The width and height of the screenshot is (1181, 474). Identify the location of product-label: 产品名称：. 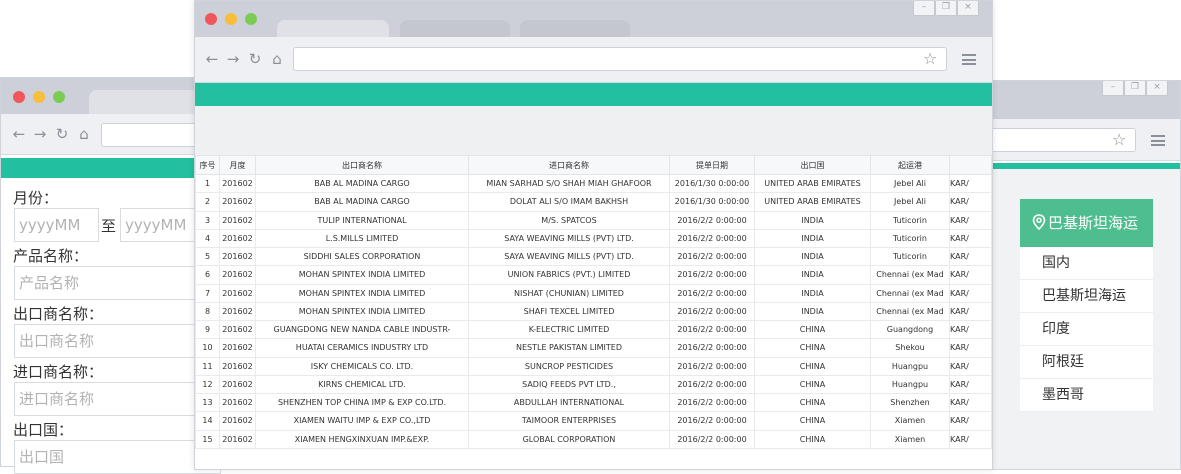
(51, 256).